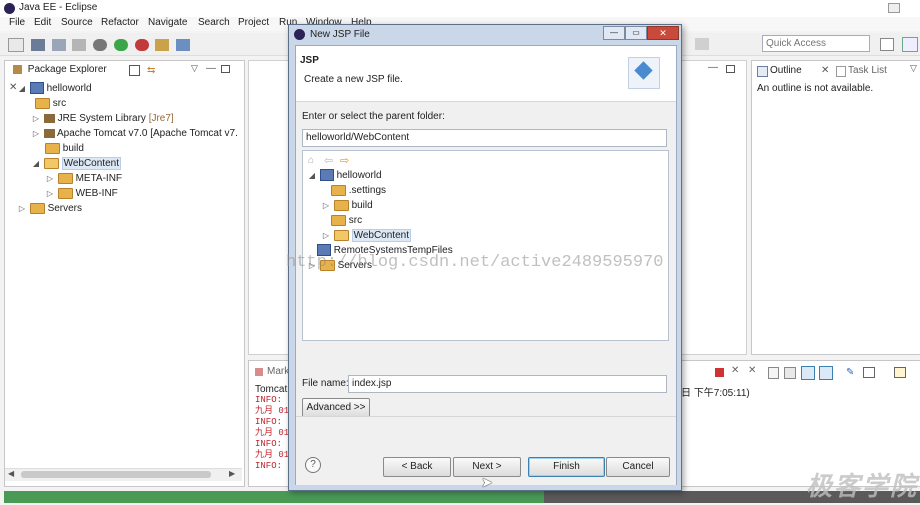 The image size is (920, 505). I want to click on progress-fill, so click(274, 497).